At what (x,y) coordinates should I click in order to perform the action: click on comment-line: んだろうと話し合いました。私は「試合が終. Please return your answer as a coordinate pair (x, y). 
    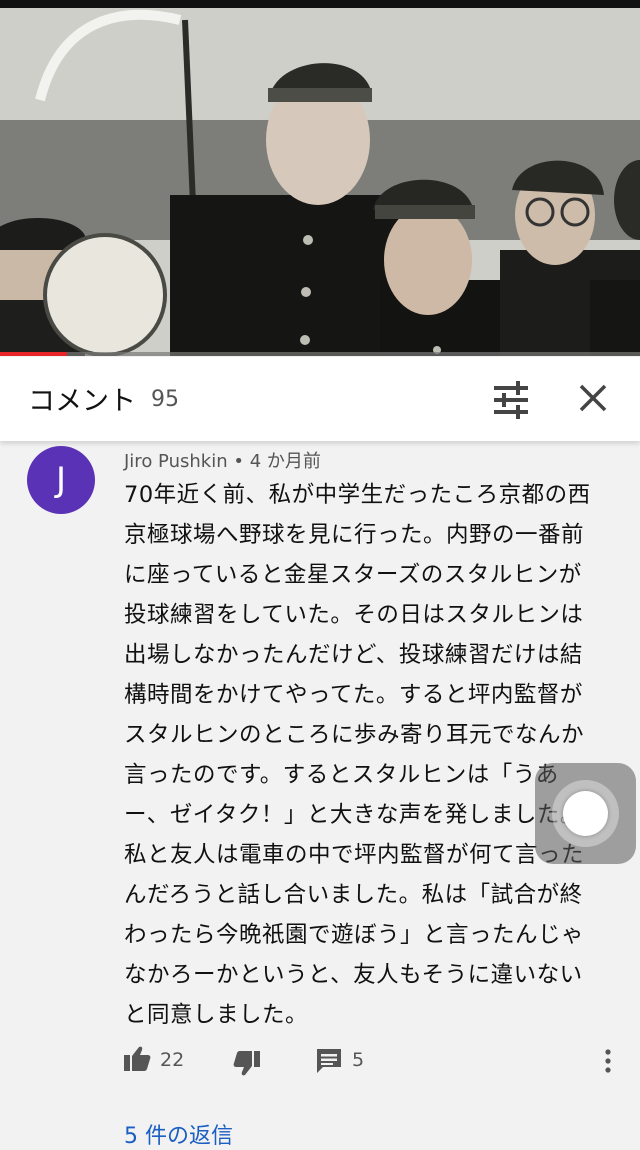
    Looking at the image, I should click on (353, 895).